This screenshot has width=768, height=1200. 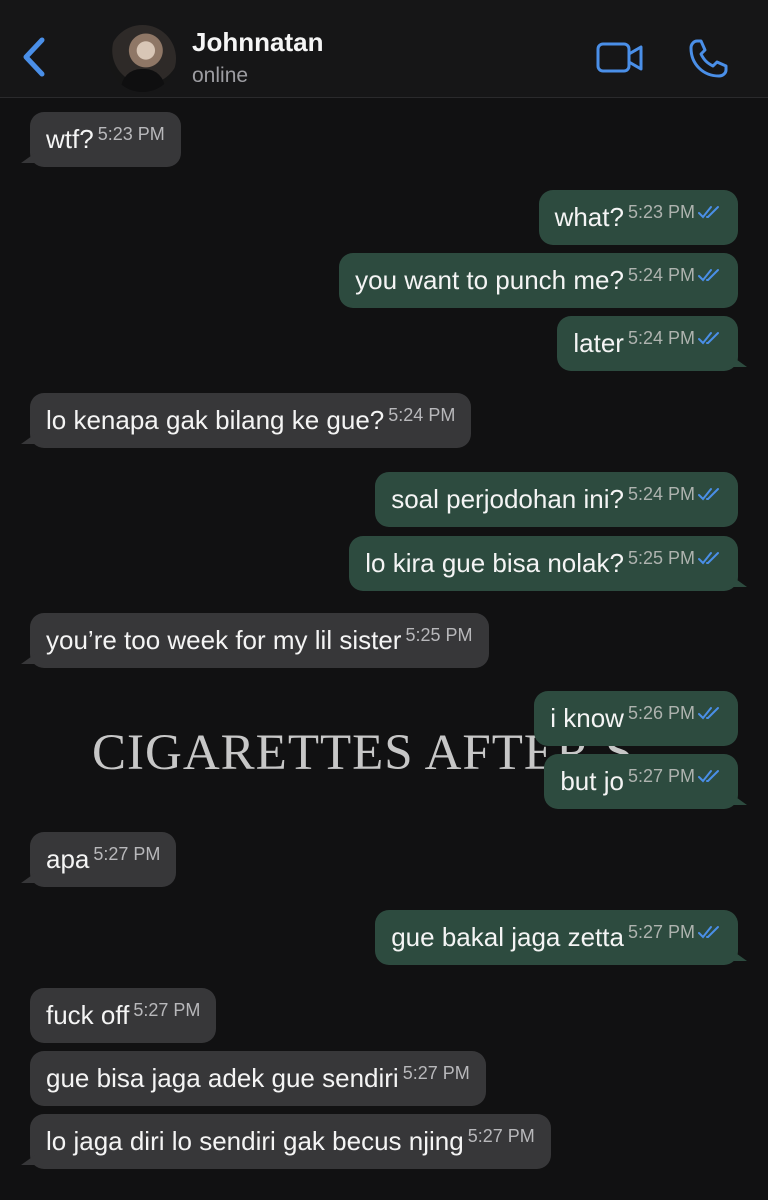 What do you see at coordinates (592, 781) in the screenshot?
I see `message-text: but jo` at bounding box center [592, 781].